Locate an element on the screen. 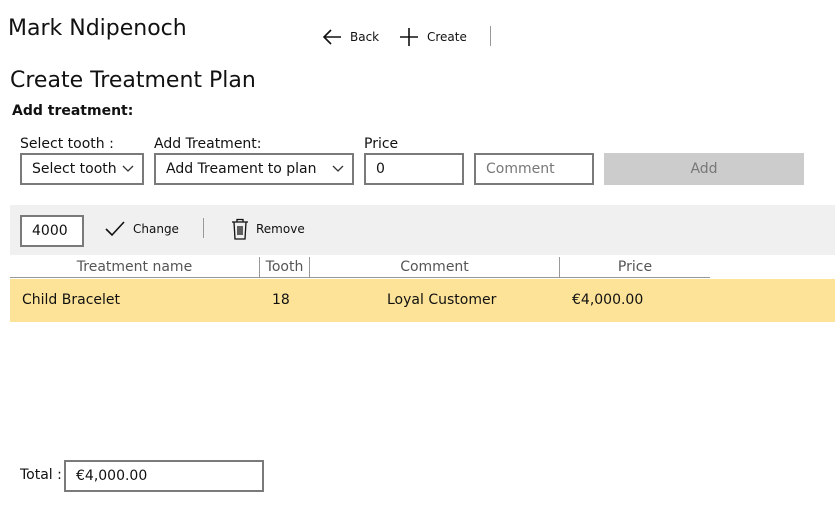 The width and height of the screenshot is (835, 513). price-label: Price is located at coordinates (381, 144).